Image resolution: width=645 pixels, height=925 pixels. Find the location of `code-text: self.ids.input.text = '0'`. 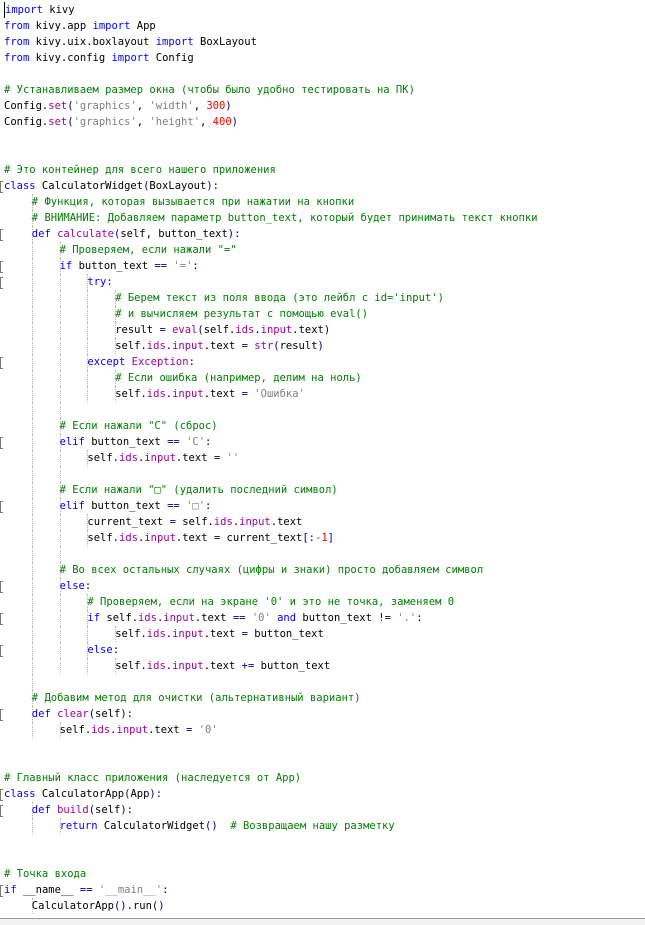

code-text: self.ids.input.text = '0' is located at coordinates (139, 730).